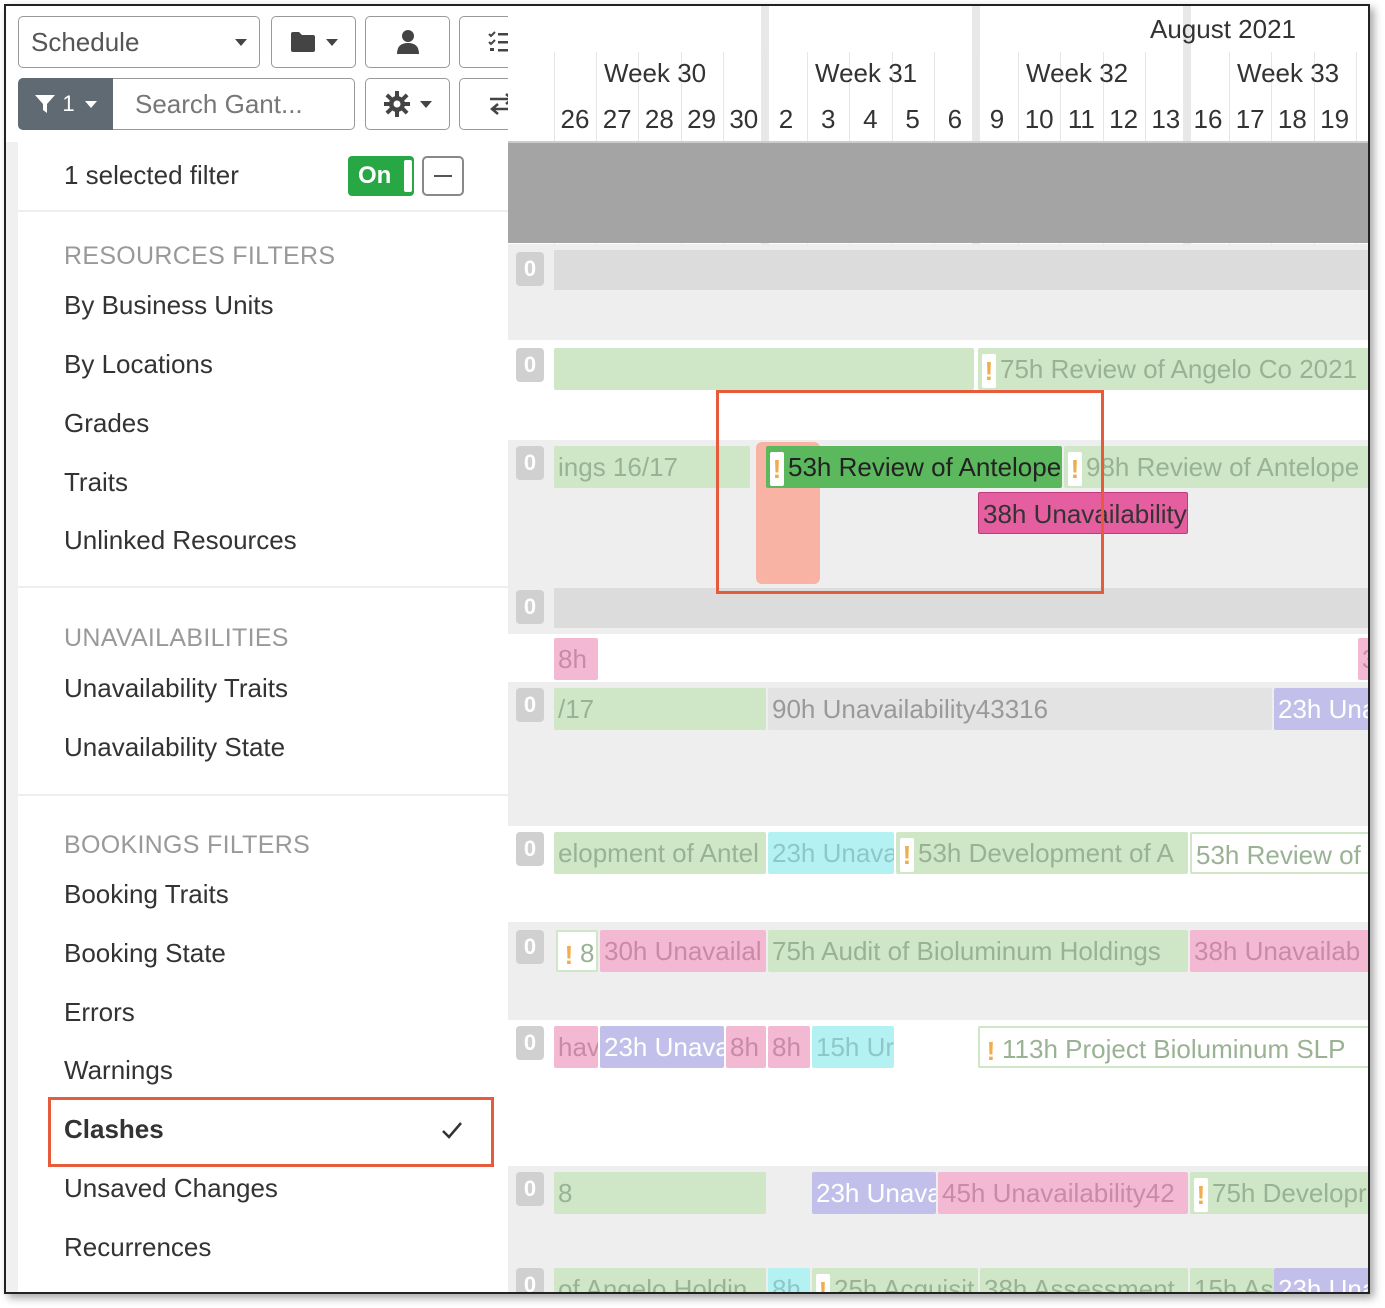  I want to click on unavailability-bar: 30h Unavailal, so click(683, 951).